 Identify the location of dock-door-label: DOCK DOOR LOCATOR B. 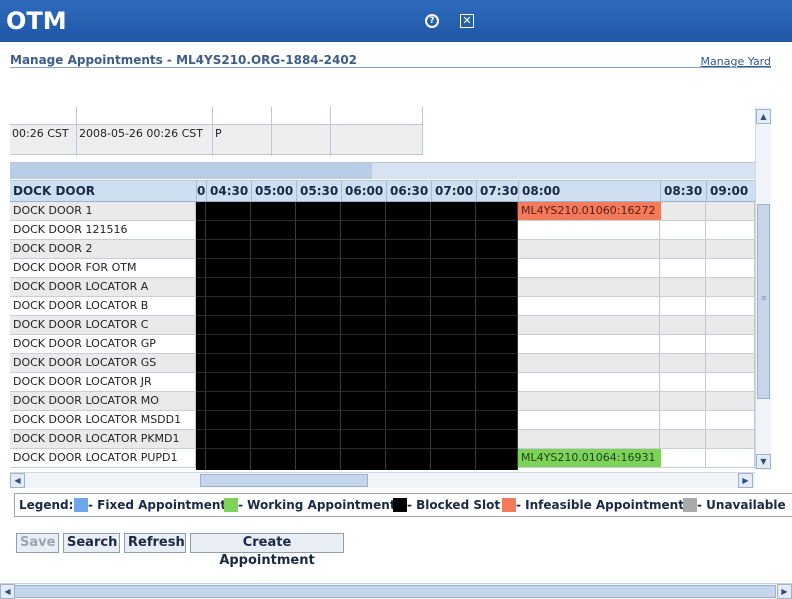
(103, 306).